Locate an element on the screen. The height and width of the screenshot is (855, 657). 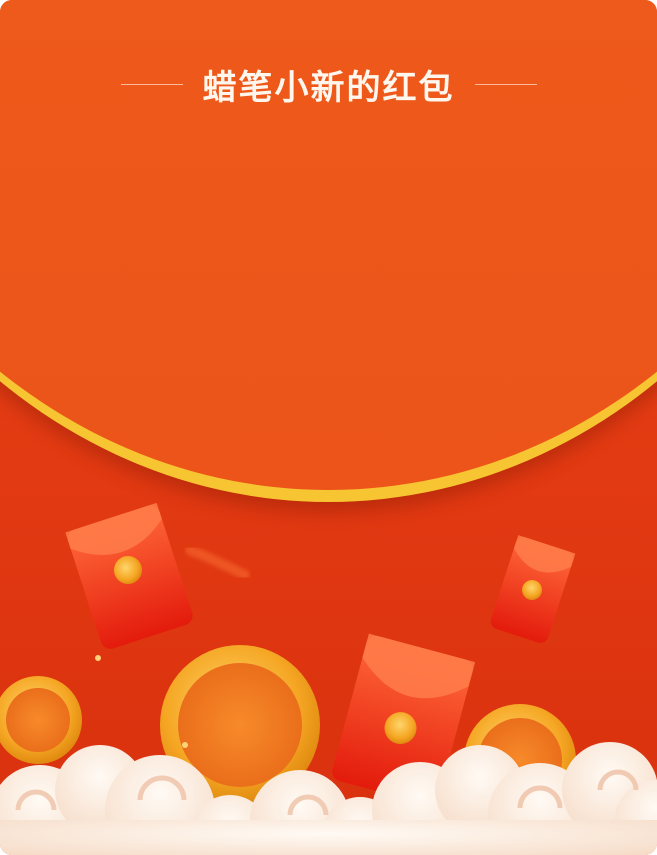
title-left-divider is located at coordinates (151, 84).